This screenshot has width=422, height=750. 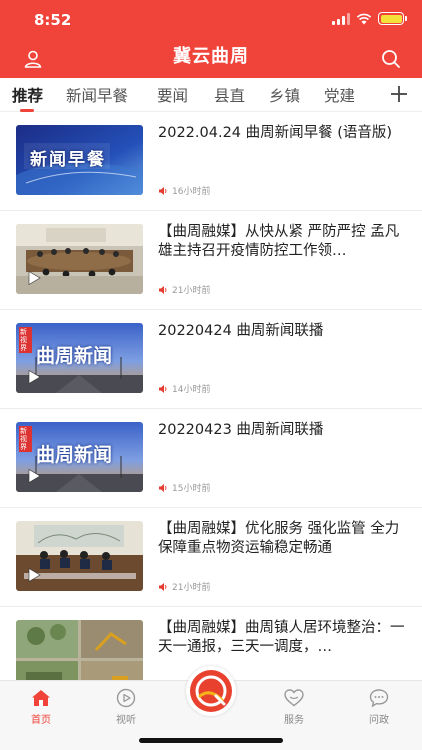 I want to click on home-indicator, so click(x=211, y=740).